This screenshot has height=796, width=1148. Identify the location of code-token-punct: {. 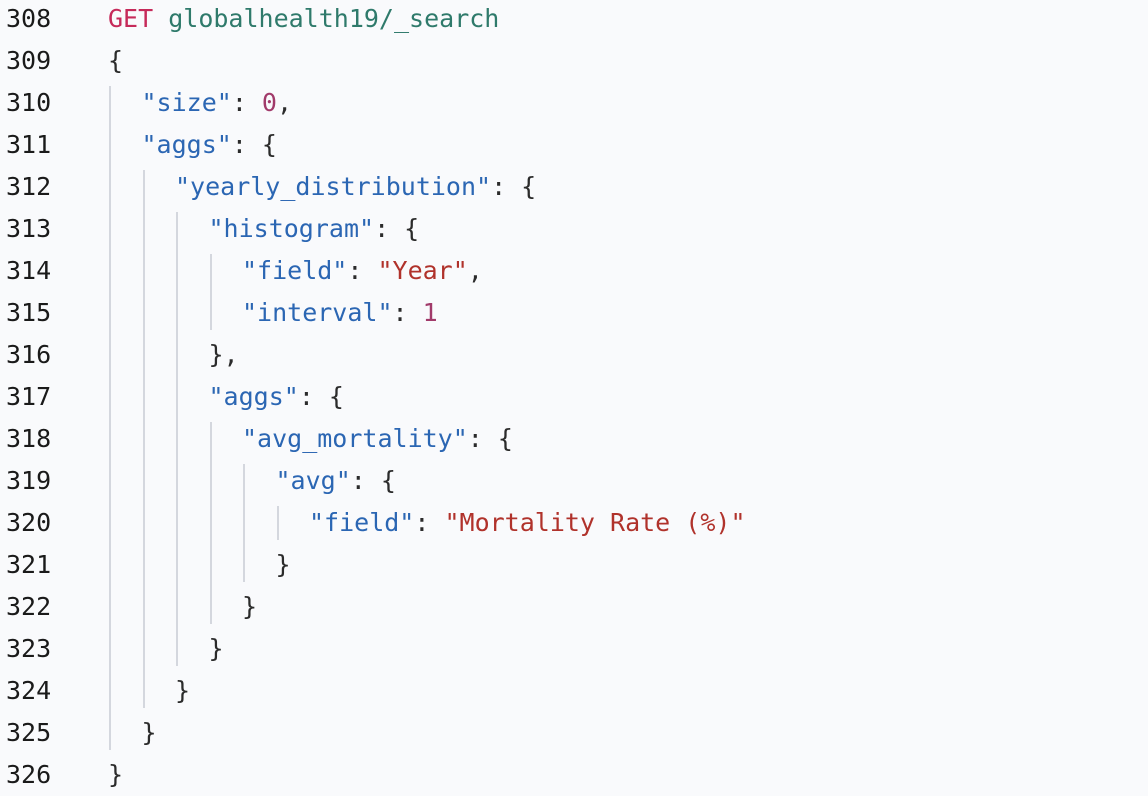
(116, 60).